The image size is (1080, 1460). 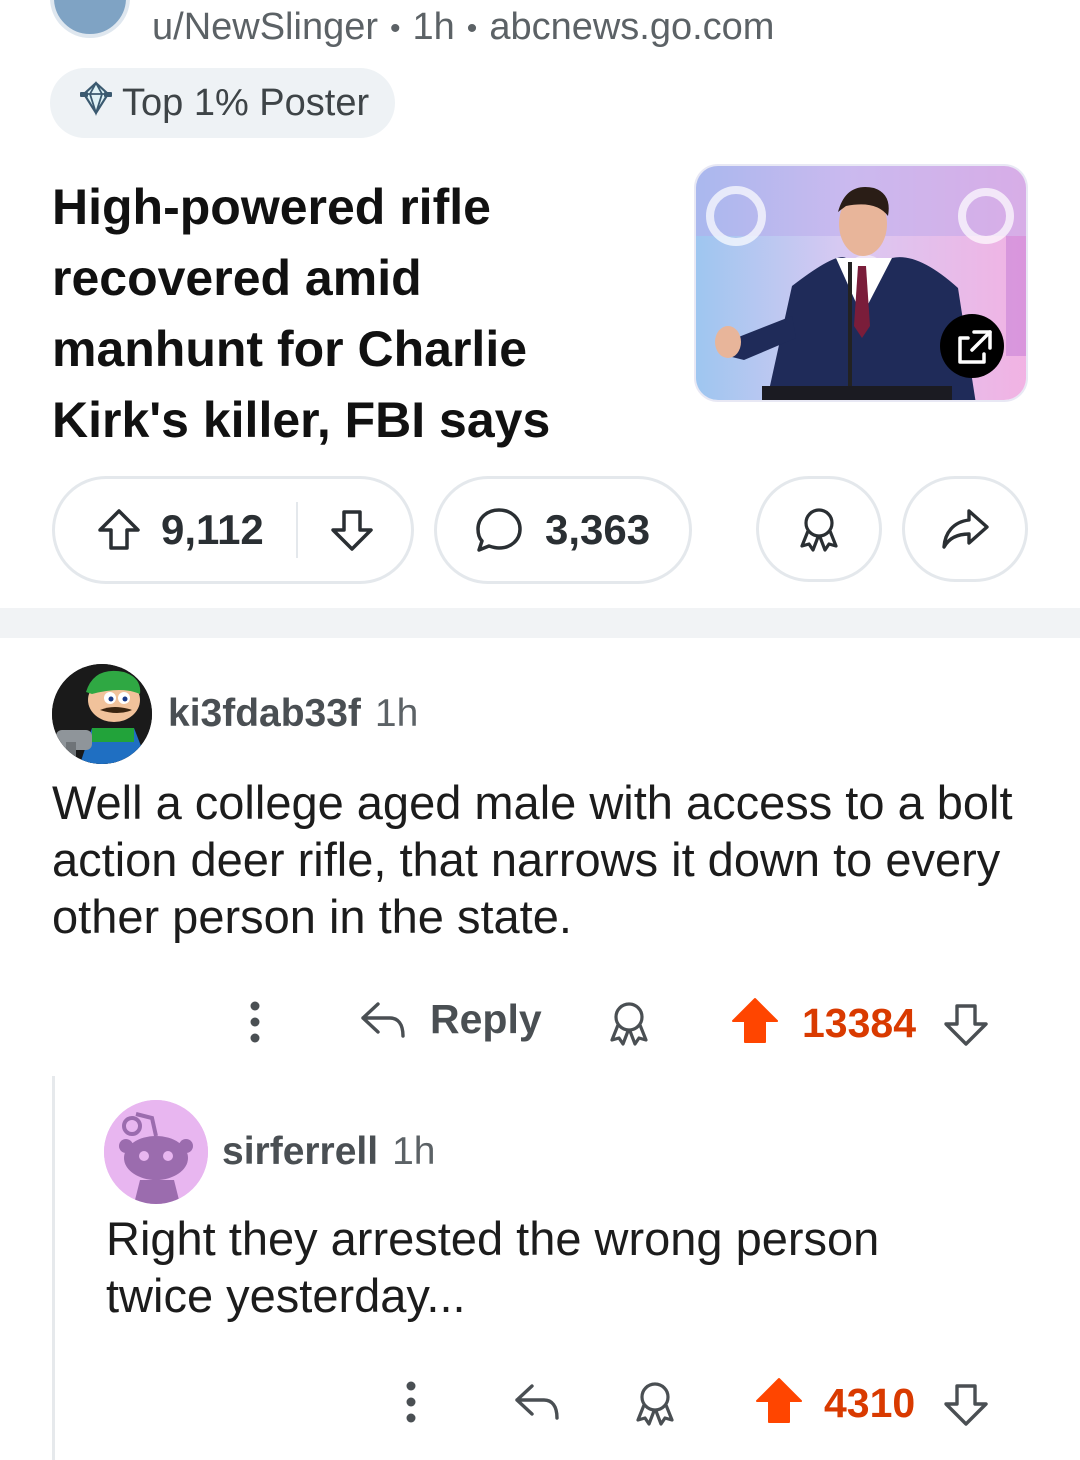 What do you see at coordinates (598, 529) in the screenshot?
I see `comment-count: 3,363` at bounding box center [598, 529].